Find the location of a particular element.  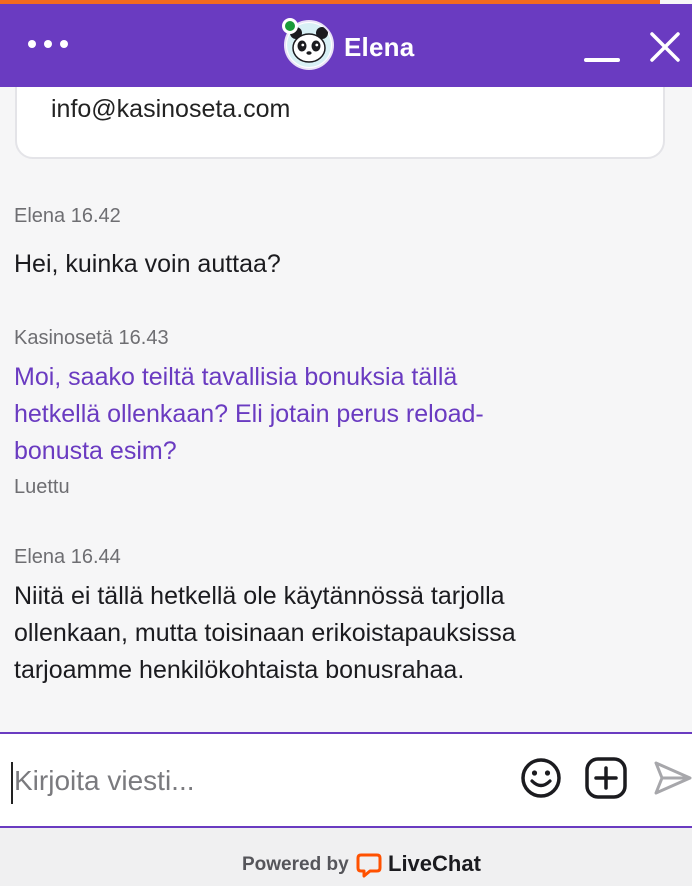

message-line: bonusta esim? is located at coordinates (95, 451).